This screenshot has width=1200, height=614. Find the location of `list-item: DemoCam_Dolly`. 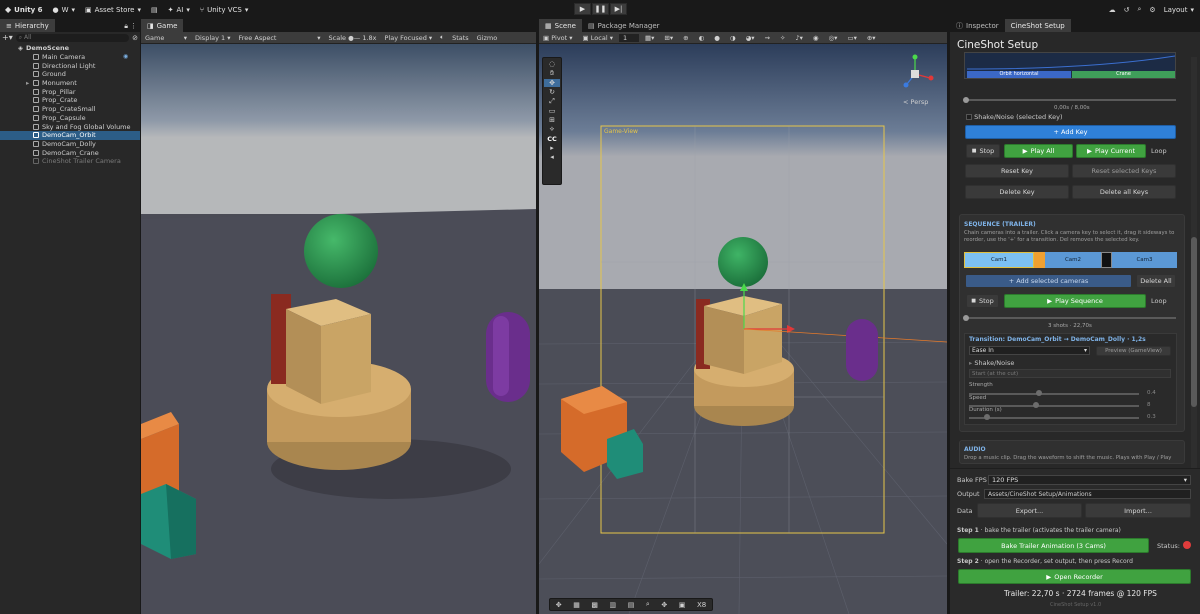

list-item: DemoCam_Dolly is located at coordinates (70, 144).